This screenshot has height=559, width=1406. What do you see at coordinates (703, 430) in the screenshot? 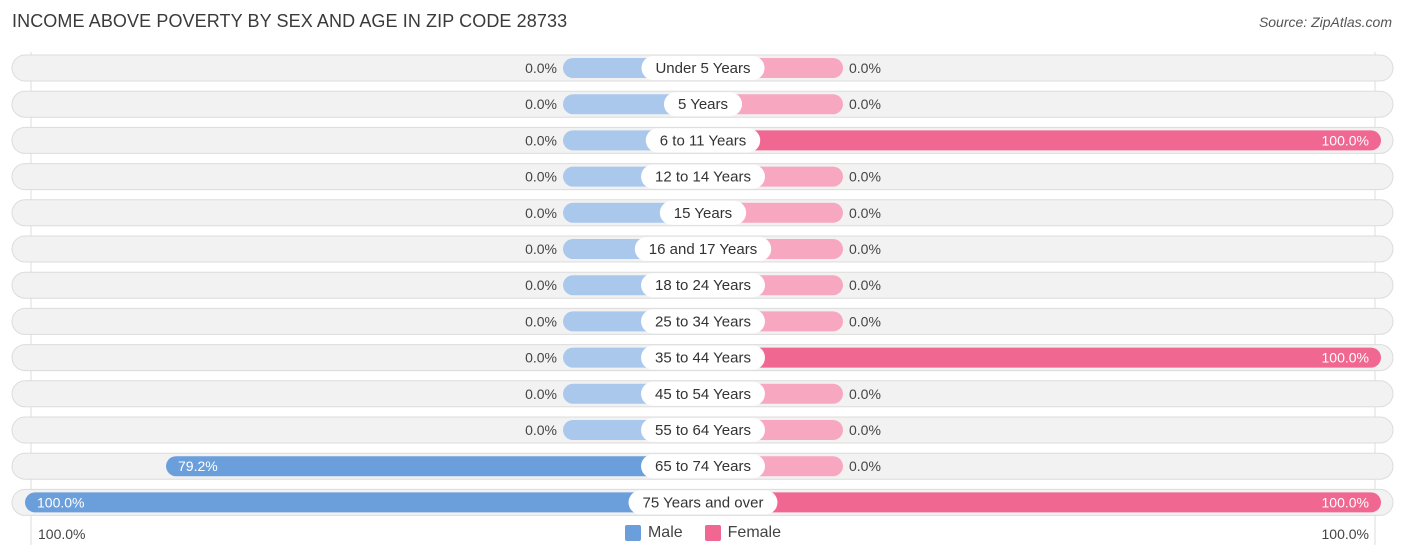
I see `category-label: 55 to 64 Years` at bounding box center [703, 430].